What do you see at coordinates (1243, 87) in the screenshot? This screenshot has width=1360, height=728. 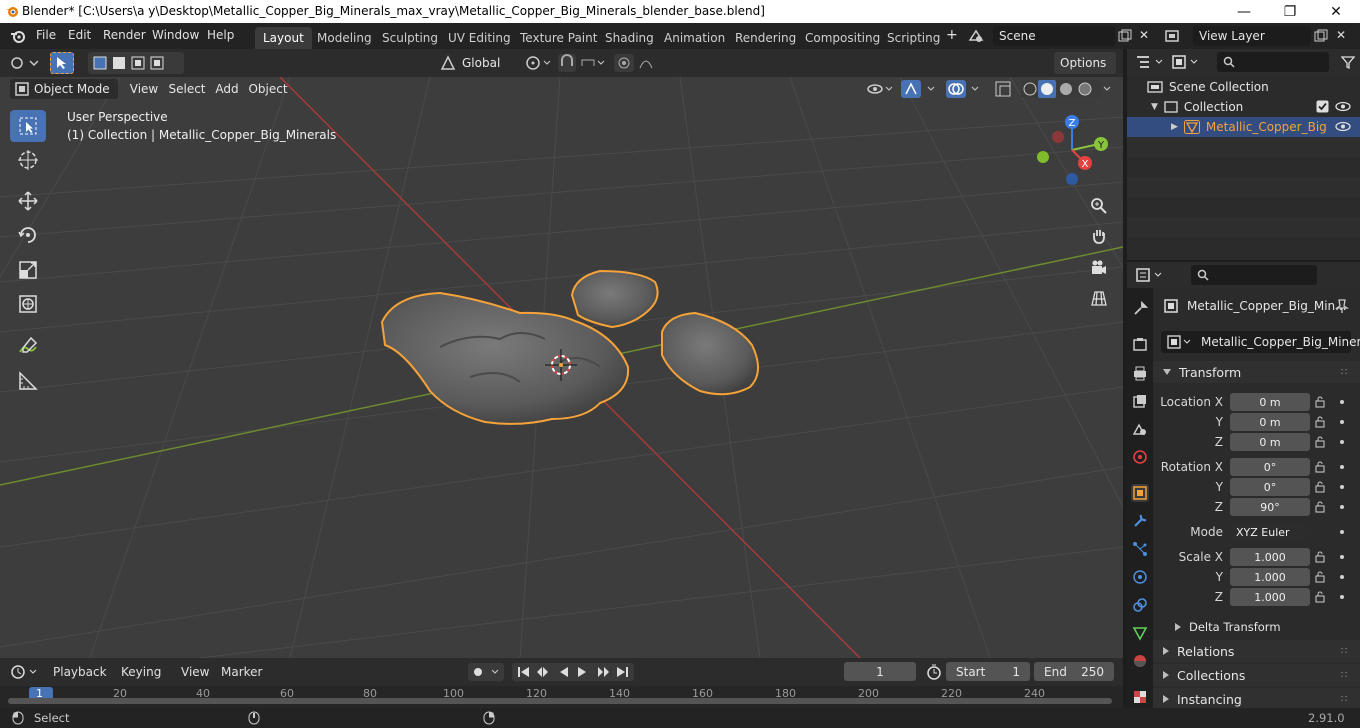 I see `outliner-row-scene-collection: Scene Collection` at bounding box center [1243, 87].